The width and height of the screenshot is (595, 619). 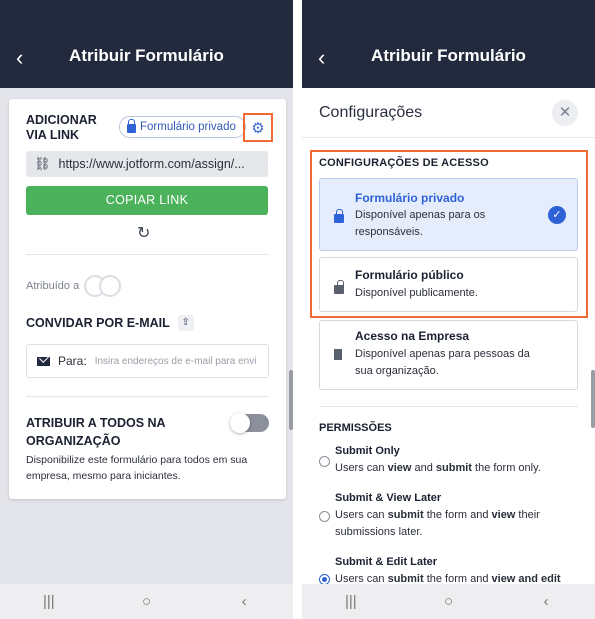 I want to click on upload-icon: ⇪, so click(x=185, y=323).